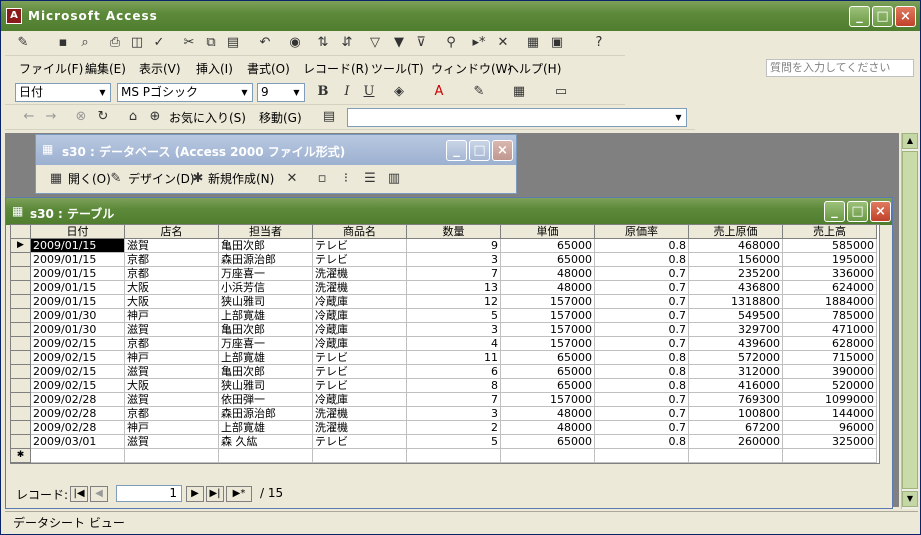 The image size is (921, 535). What do you see at coordinates (292, 179) in the screenshot?
I see `delete-icon: ✕` at bounding box center [292, 179].